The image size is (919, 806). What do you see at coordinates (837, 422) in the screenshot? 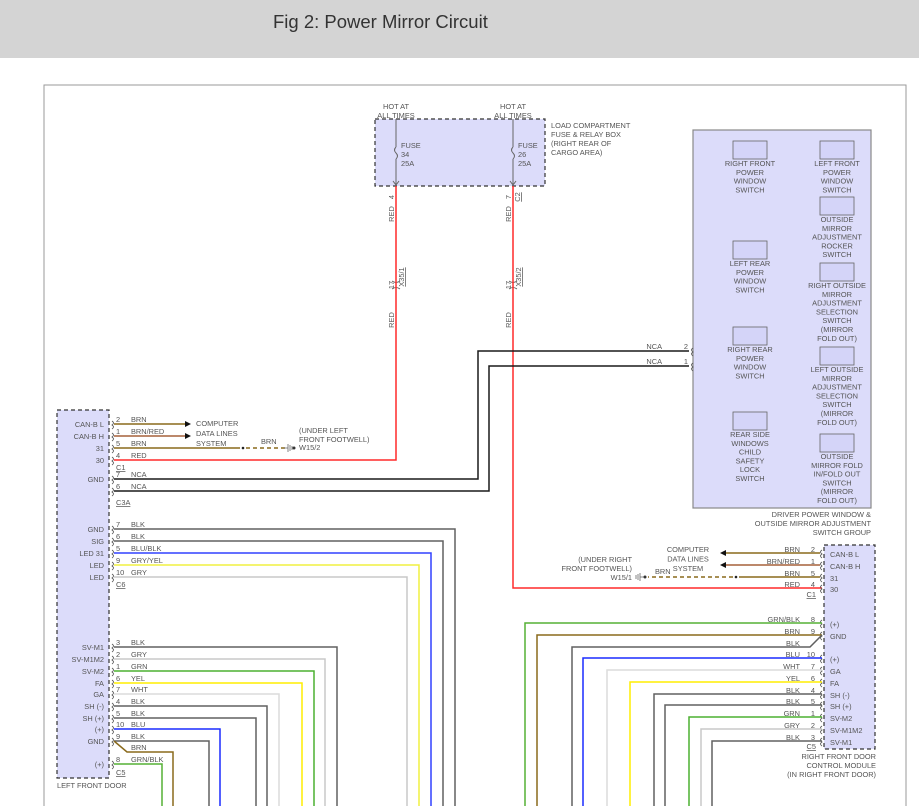
I see `switch-label: FOLD OUT)` at bounding box center [837, 422].